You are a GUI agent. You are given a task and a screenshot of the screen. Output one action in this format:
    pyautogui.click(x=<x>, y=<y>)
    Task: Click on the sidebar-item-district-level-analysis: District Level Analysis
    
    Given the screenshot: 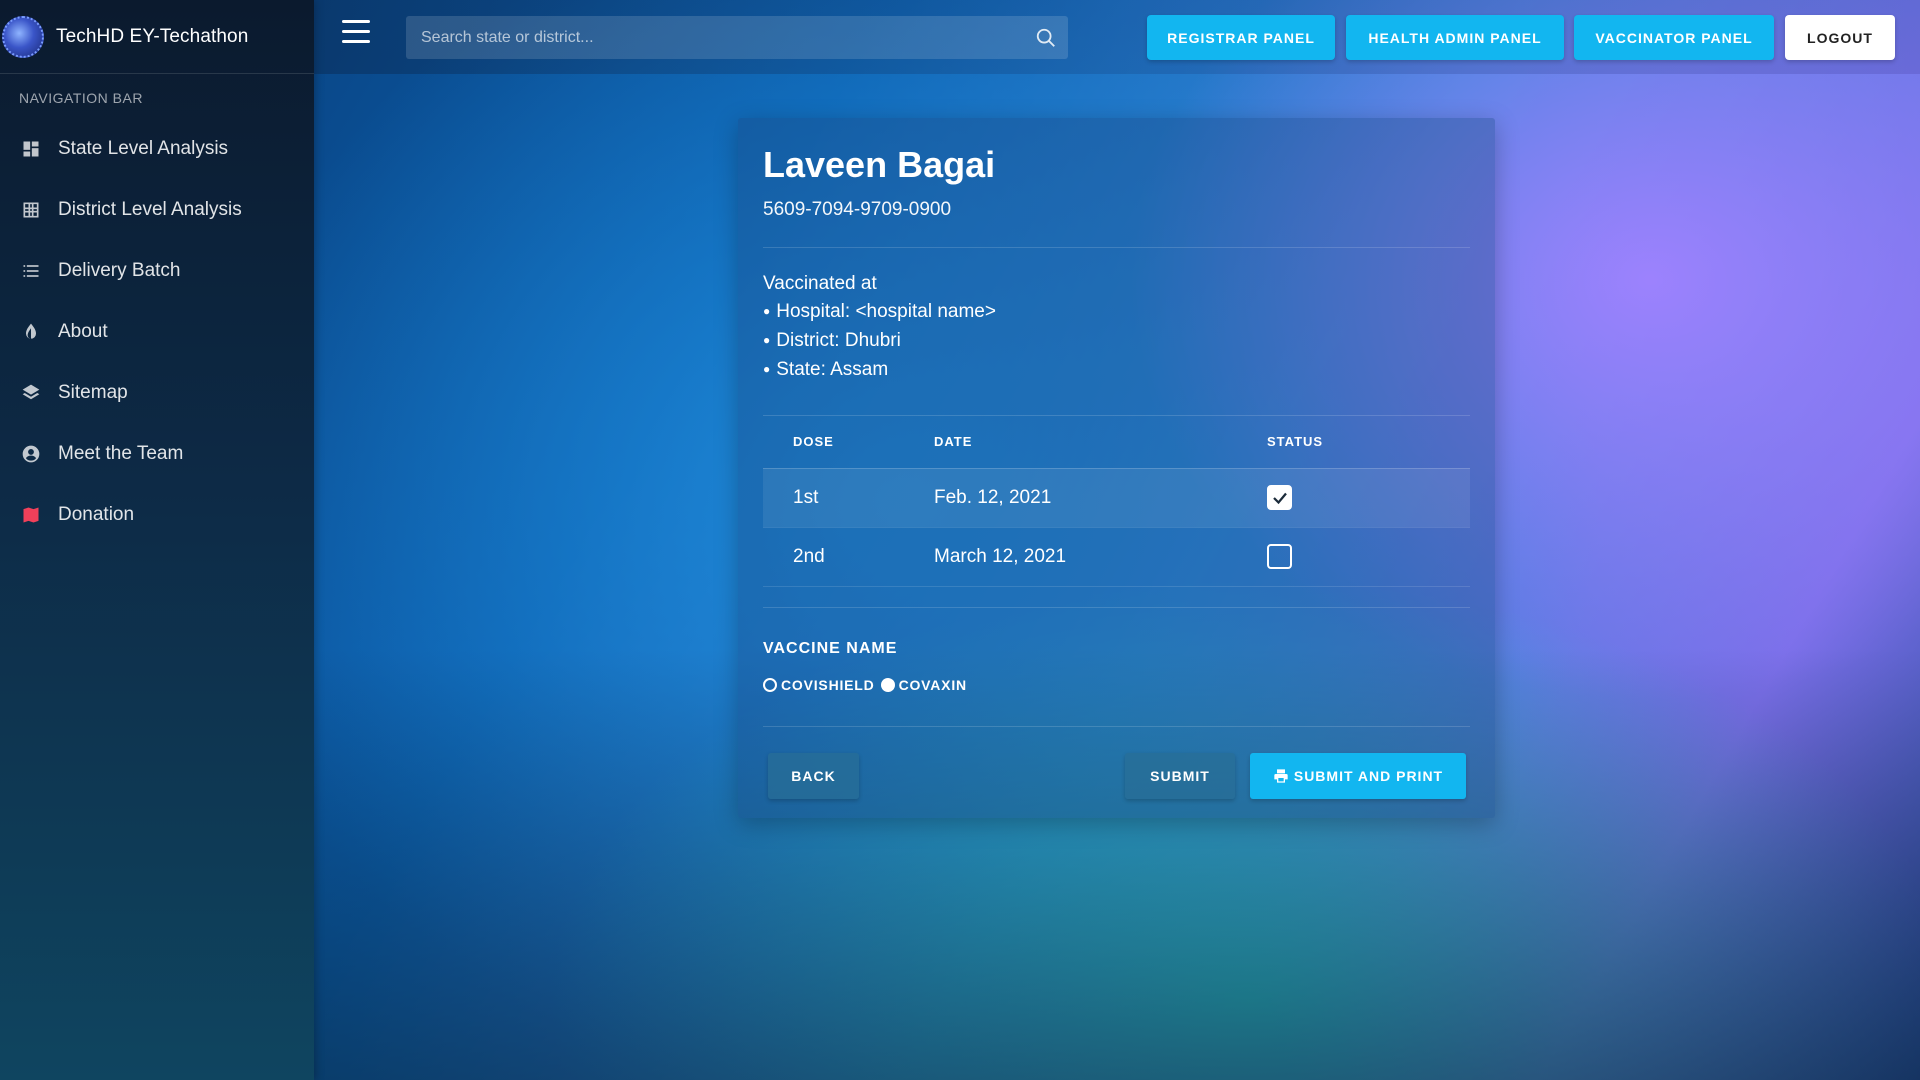 What is the action you would take?
    pyautogui.click(x=157, y=209)
    